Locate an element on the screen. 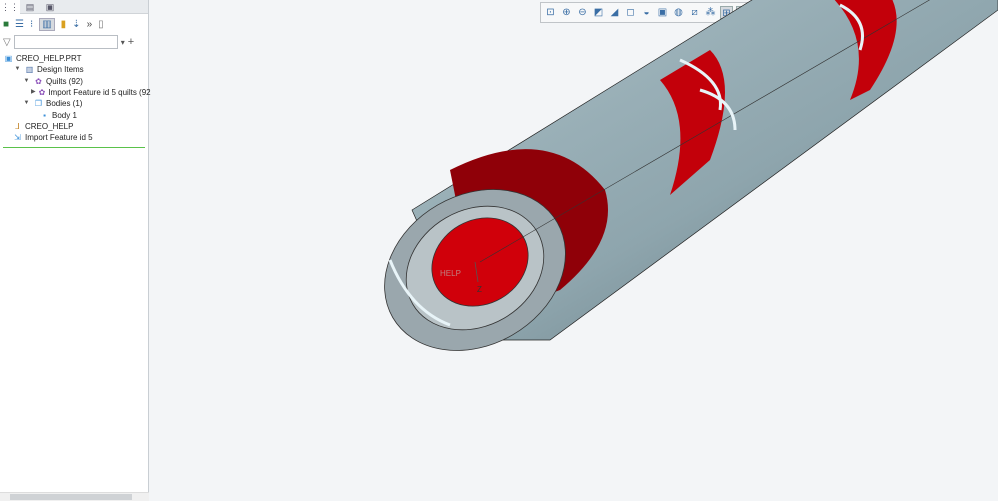  horizontal-scrollbar is located at coordinates (74, 496).